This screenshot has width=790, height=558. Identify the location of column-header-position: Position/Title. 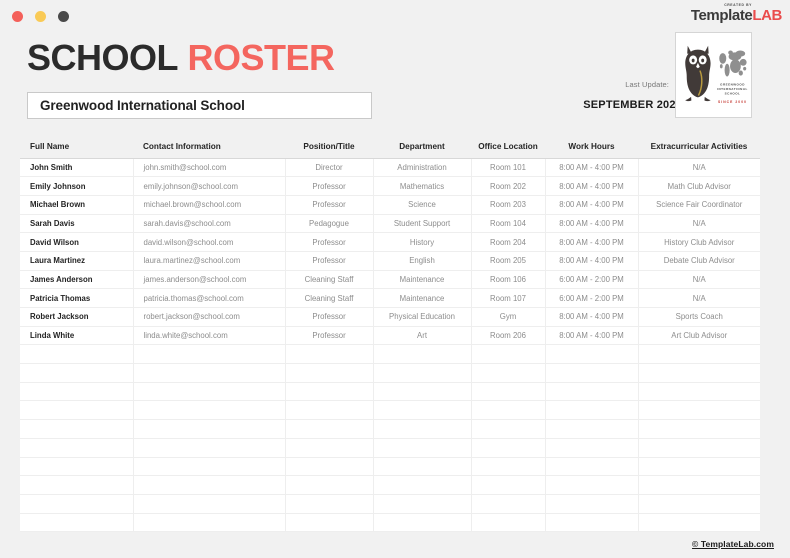
(329, 147).